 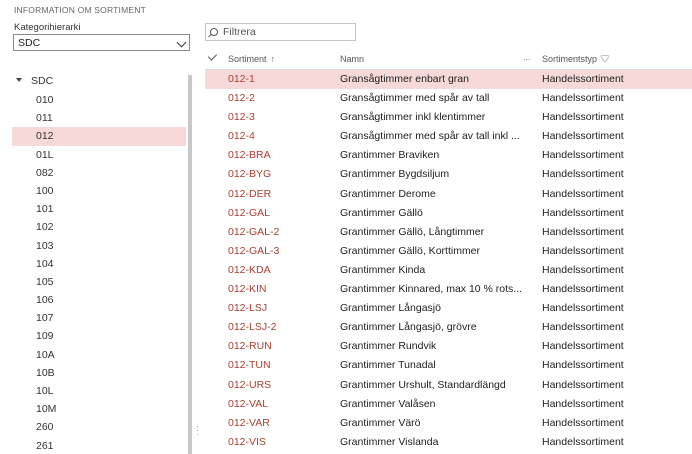 What do you see at coordinates (99, 427) in the screenshot?
I see `tree-item: 260` at bounding box center [99, 427].